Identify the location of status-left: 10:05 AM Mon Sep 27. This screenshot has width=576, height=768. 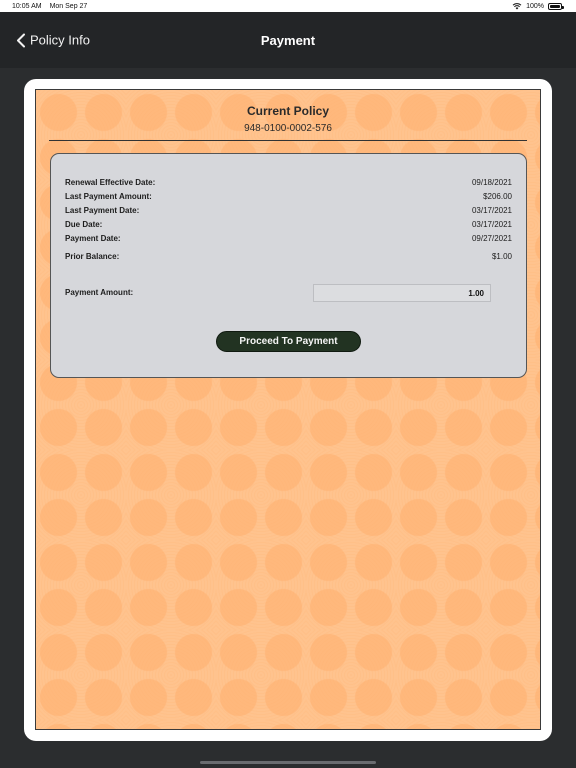
(49, 6).